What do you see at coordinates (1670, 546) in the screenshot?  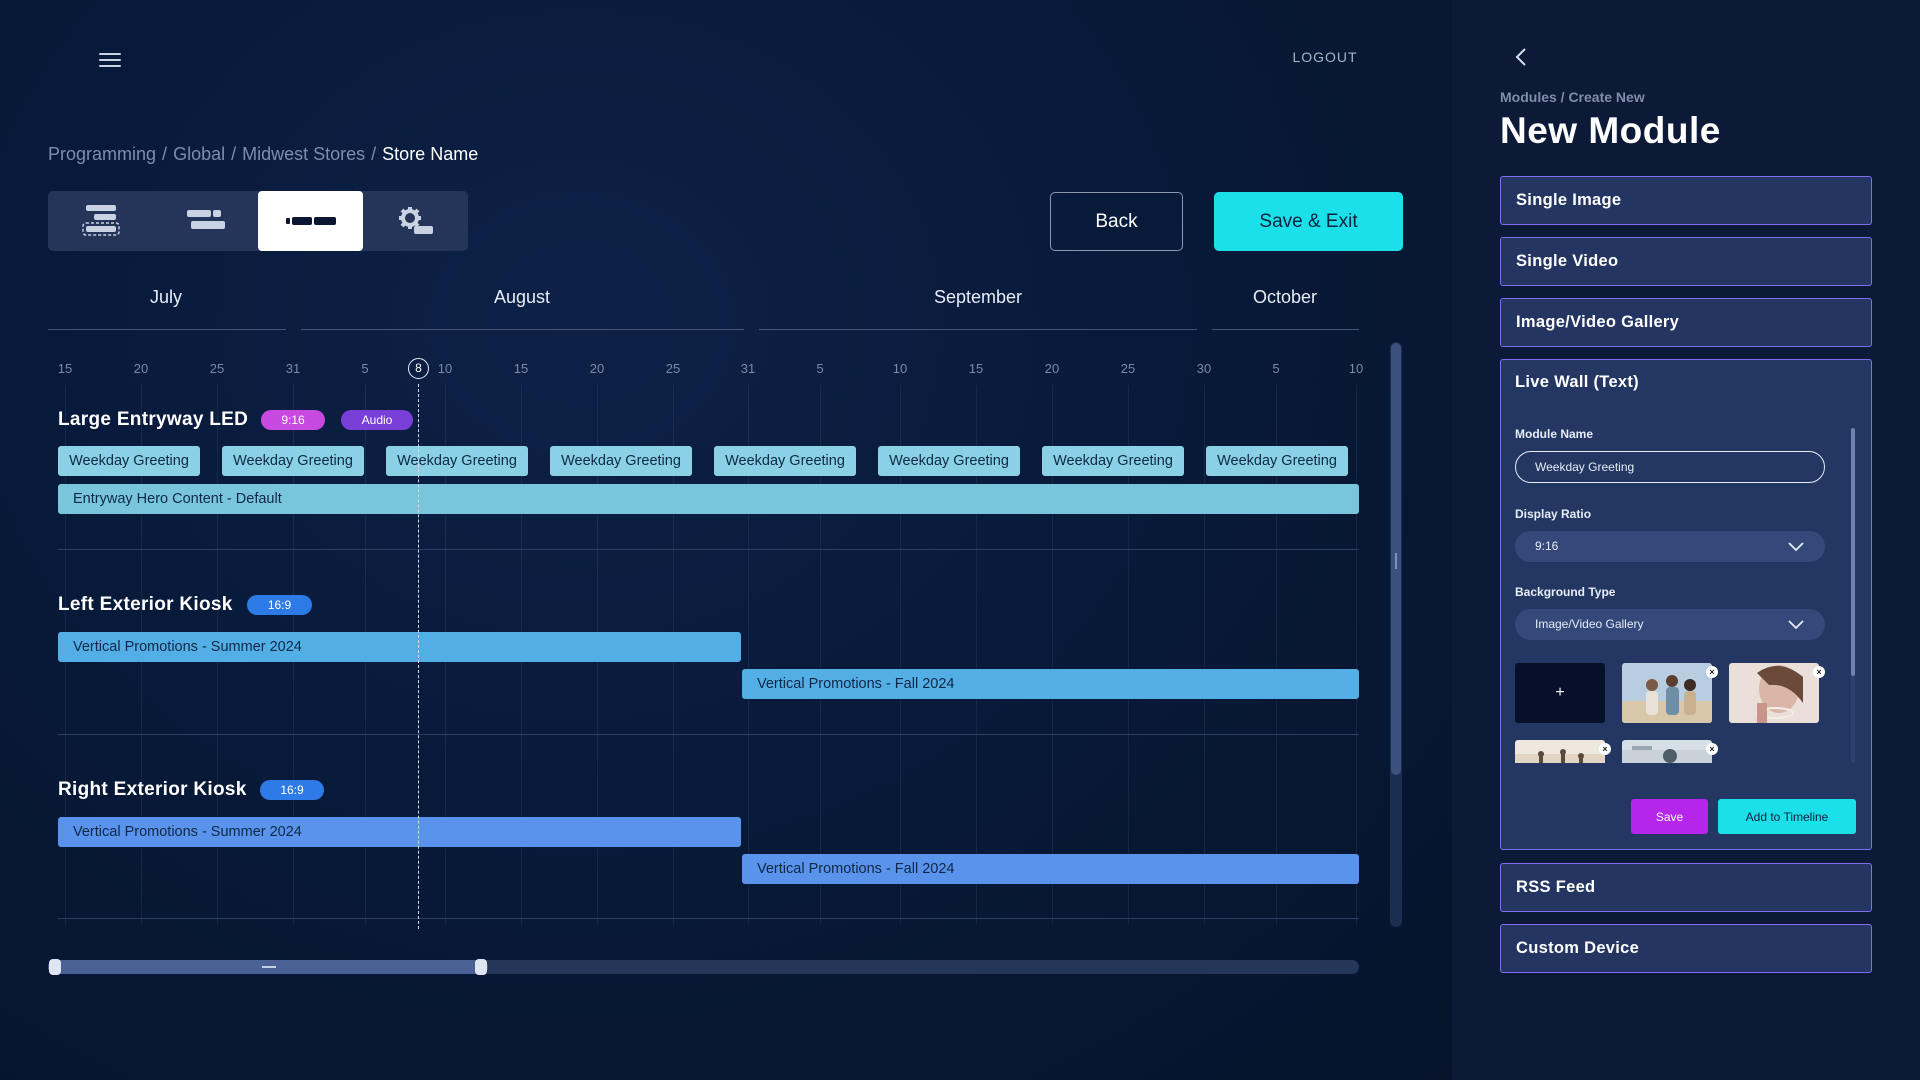 I see `display-ratio-select: 9:16` at bounding box center [1670, 546].